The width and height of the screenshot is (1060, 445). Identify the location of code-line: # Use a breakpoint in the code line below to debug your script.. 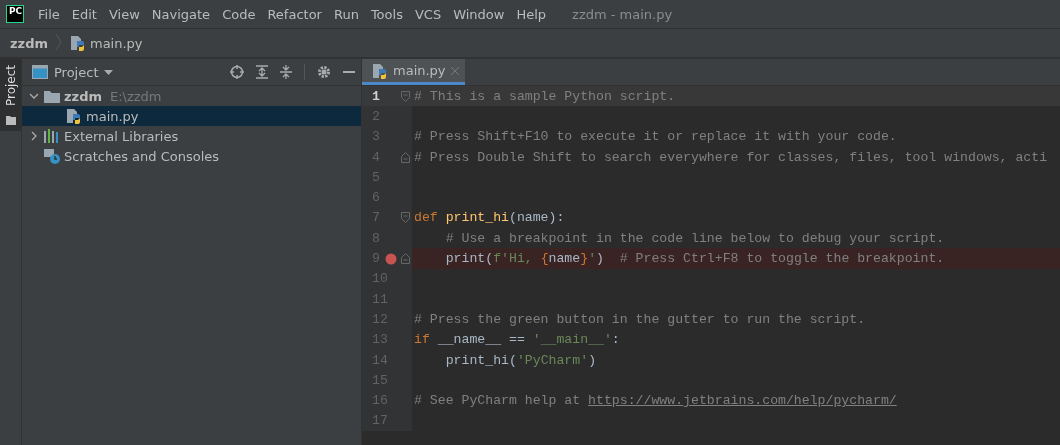
(694, 238).